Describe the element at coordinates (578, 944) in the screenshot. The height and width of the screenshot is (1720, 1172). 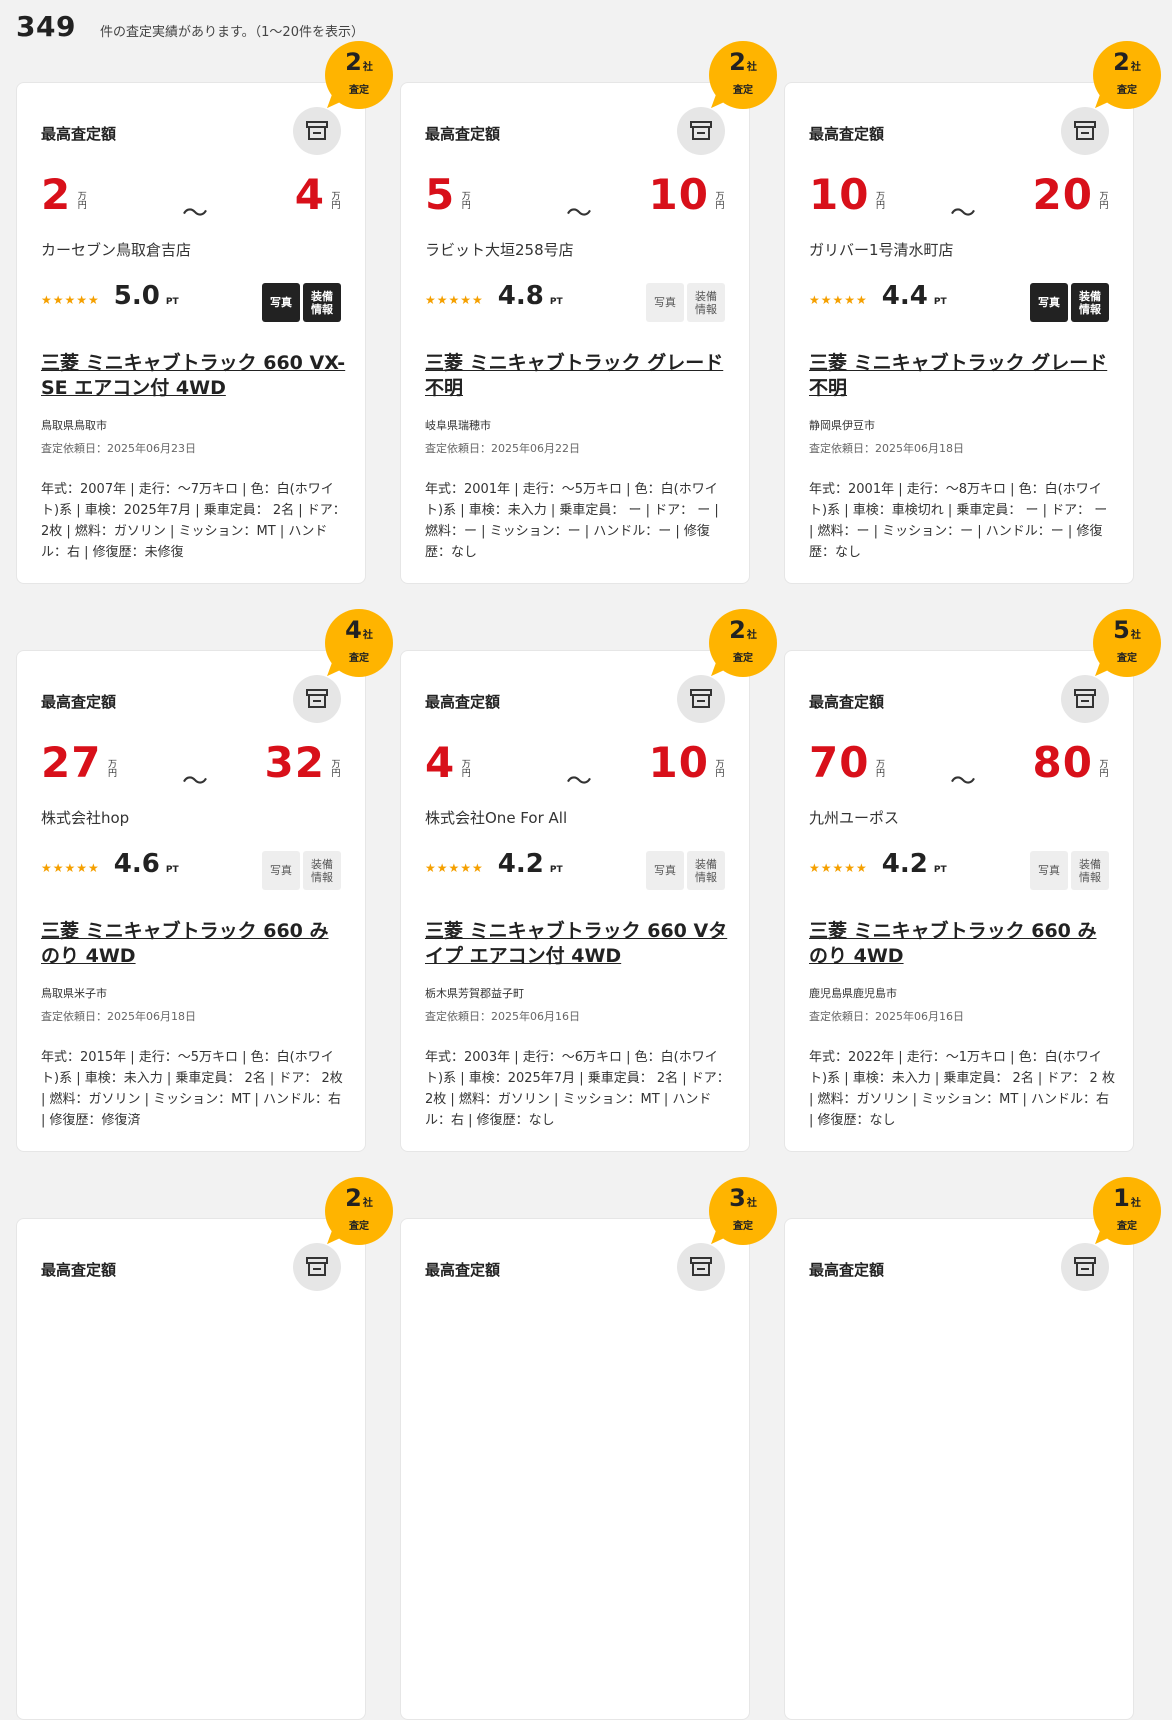
I see `car-title-link: 三菱 ミニキャブトラック 660 Vタイプ エアコン付 4WD` at that location.